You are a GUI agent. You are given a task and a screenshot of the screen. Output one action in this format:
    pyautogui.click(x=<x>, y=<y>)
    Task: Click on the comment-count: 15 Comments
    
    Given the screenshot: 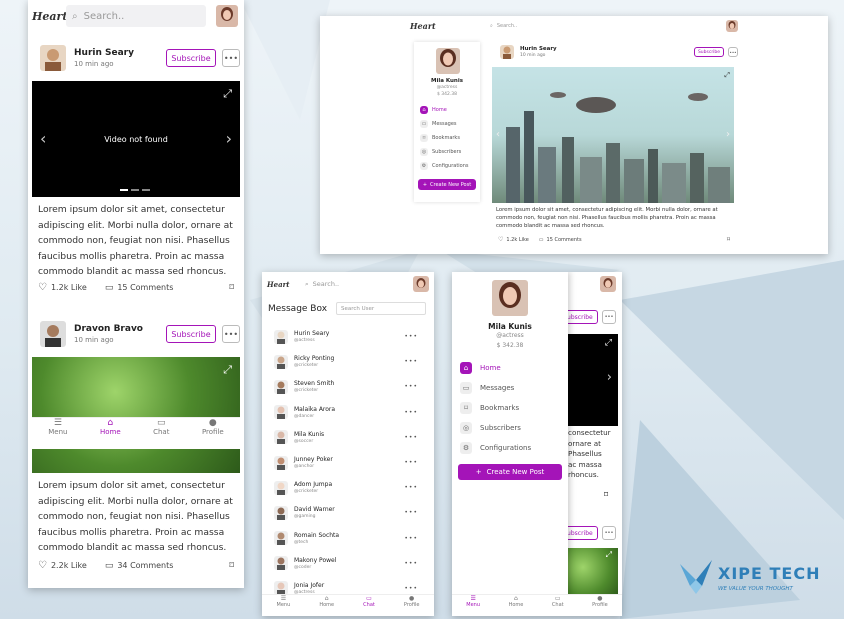 What is the action you would take?
    pyautogui.click(x=145, y=287)
    